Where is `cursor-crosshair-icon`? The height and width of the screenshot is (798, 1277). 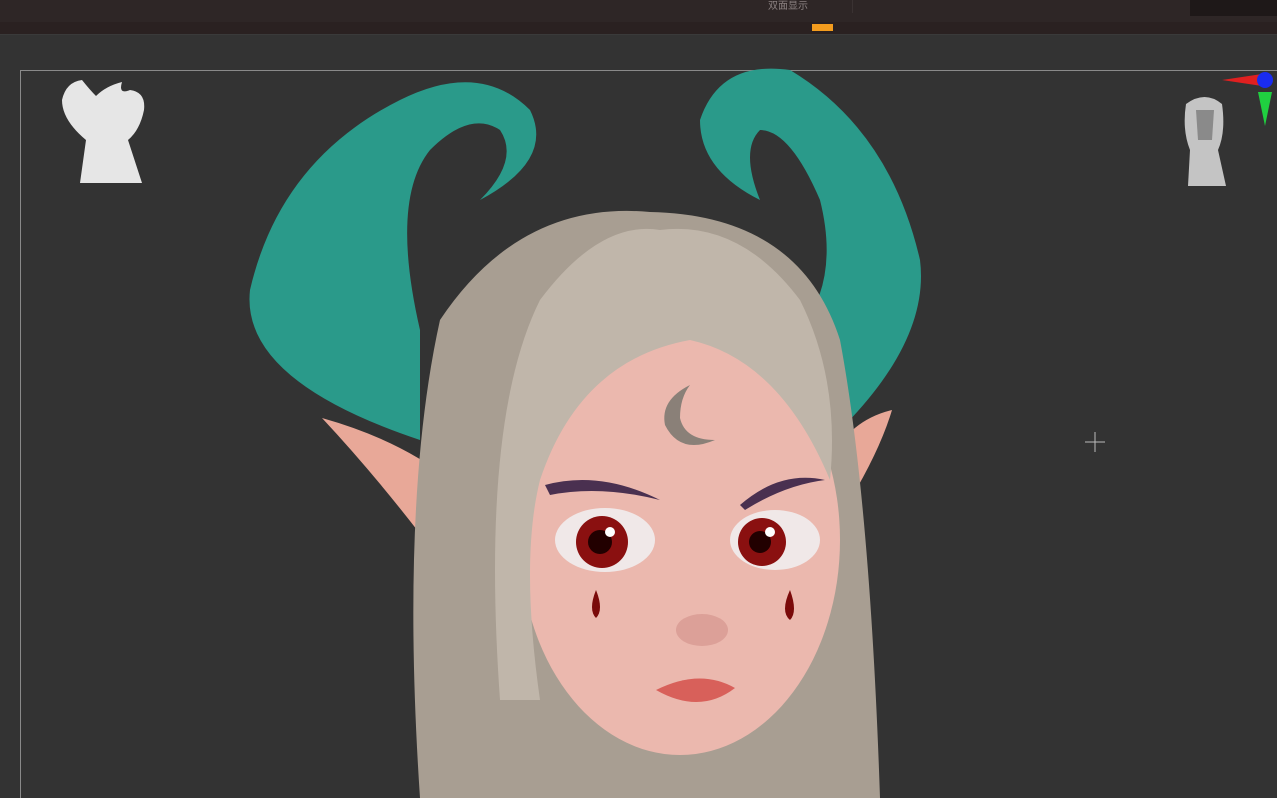
cursor-crosshair-icon is located at coordinates (1095, 442).